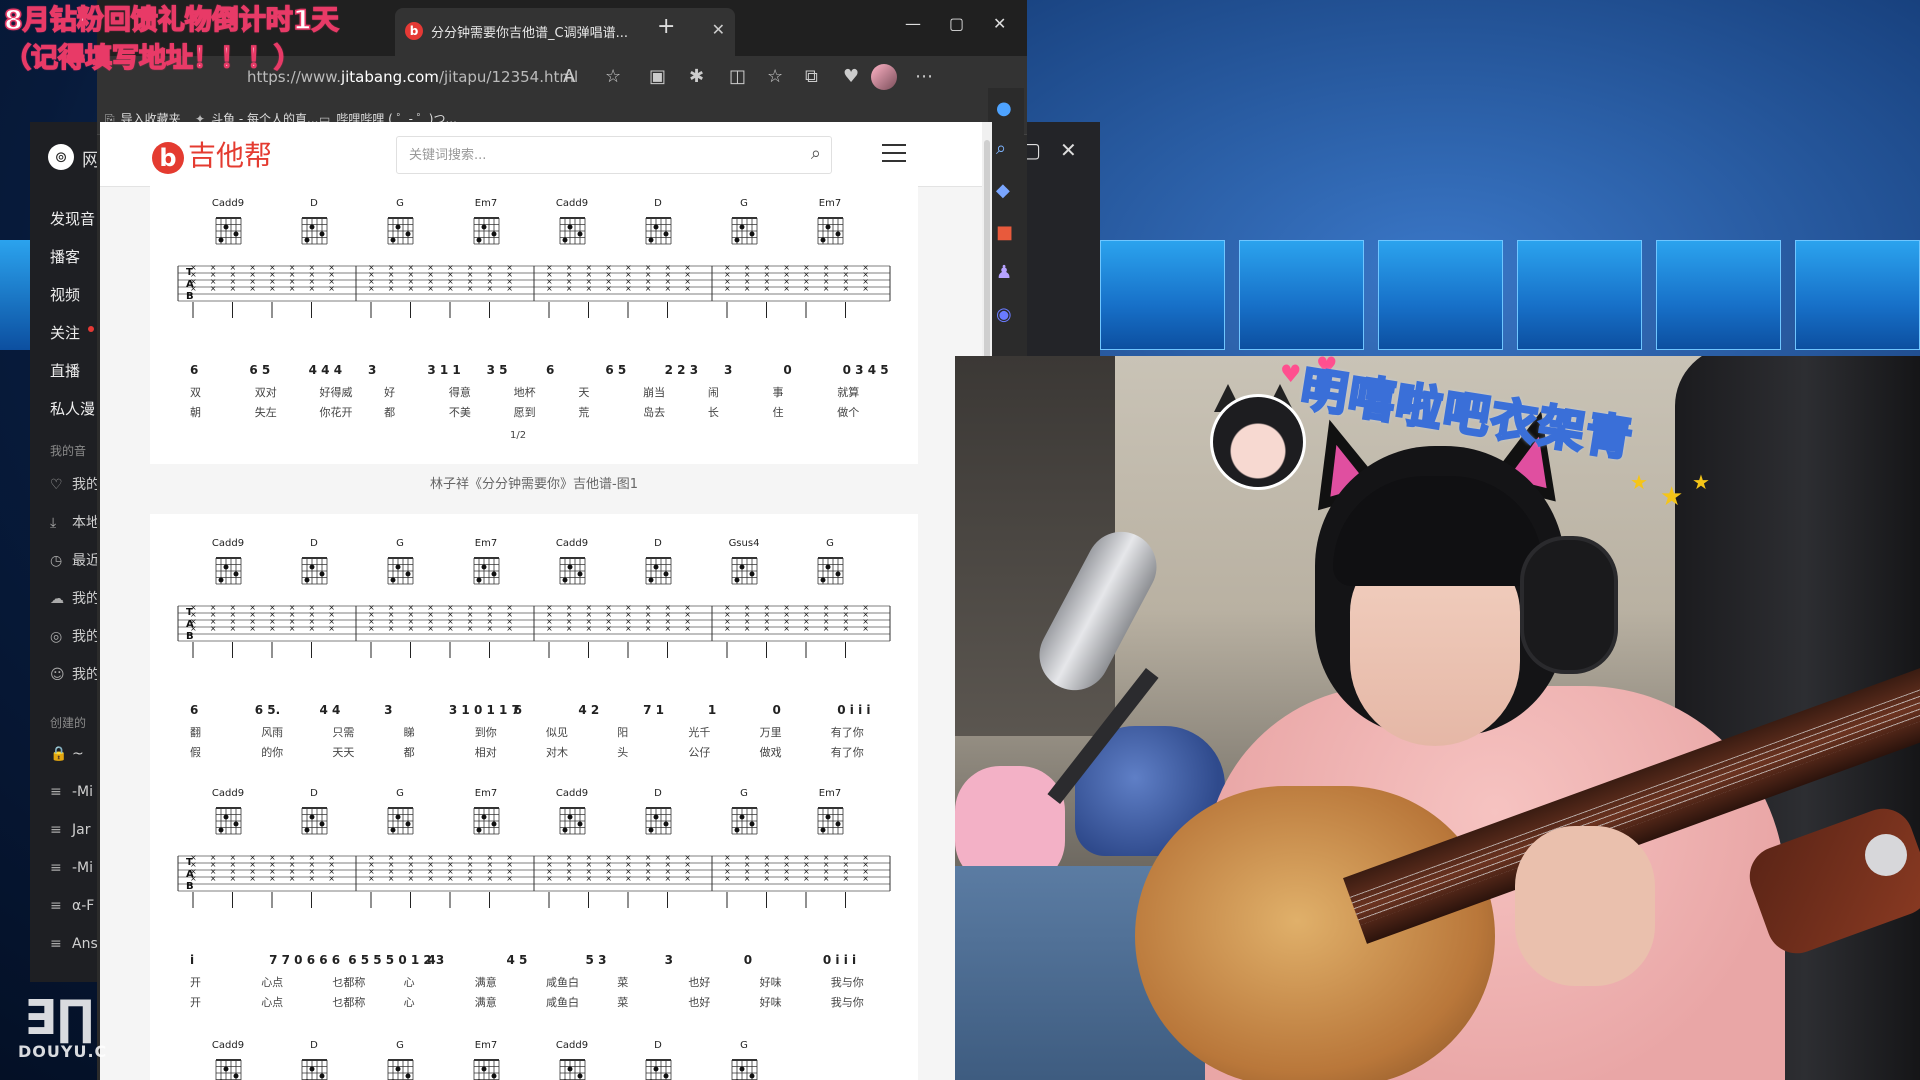 Image resolution: width=1920 pixels, height=1080 pixels. Describe the element at coordinates (775, 76) in the screenshot. I see `favorites-icon: ☆` at that location.